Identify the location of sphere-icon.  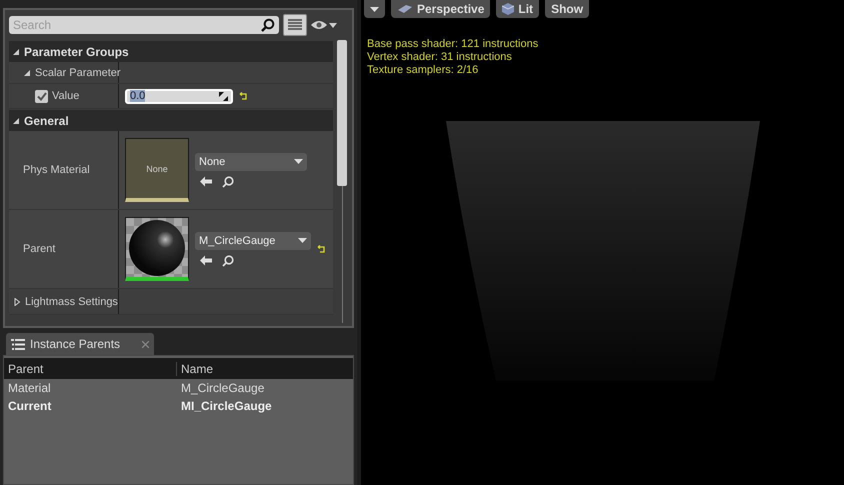
(157, 247).